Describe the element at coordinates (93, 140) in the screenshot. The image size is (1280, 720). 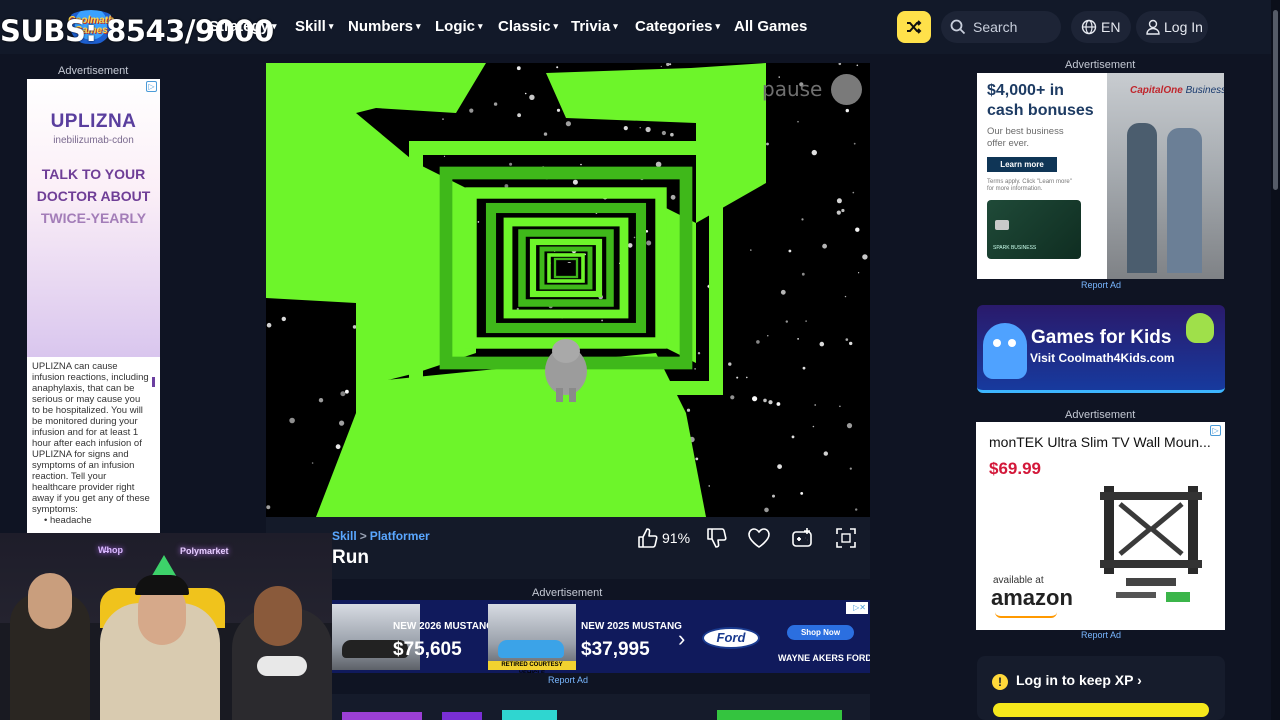
I see `ad-brand-sub: inebilizumab-cdon` at that location.